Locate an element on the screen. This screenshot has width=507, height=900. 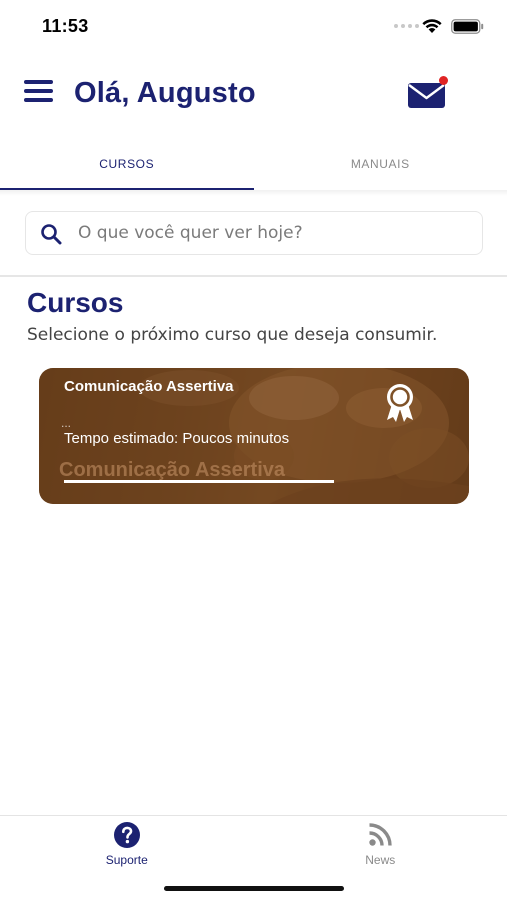
section-divider is located at coordinates (253, 276).